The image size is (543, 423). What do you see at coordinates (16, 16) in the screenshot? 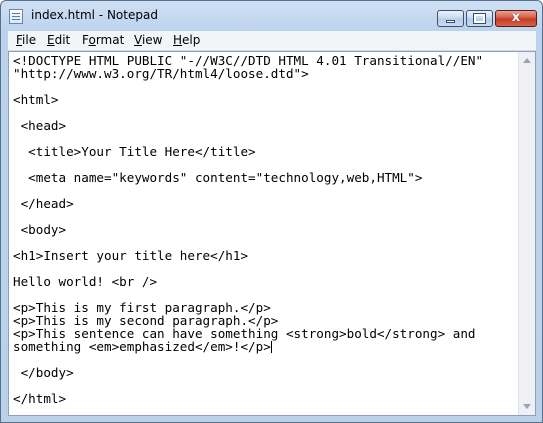
I see `notepad-icon` at bounding box center [16, 16].